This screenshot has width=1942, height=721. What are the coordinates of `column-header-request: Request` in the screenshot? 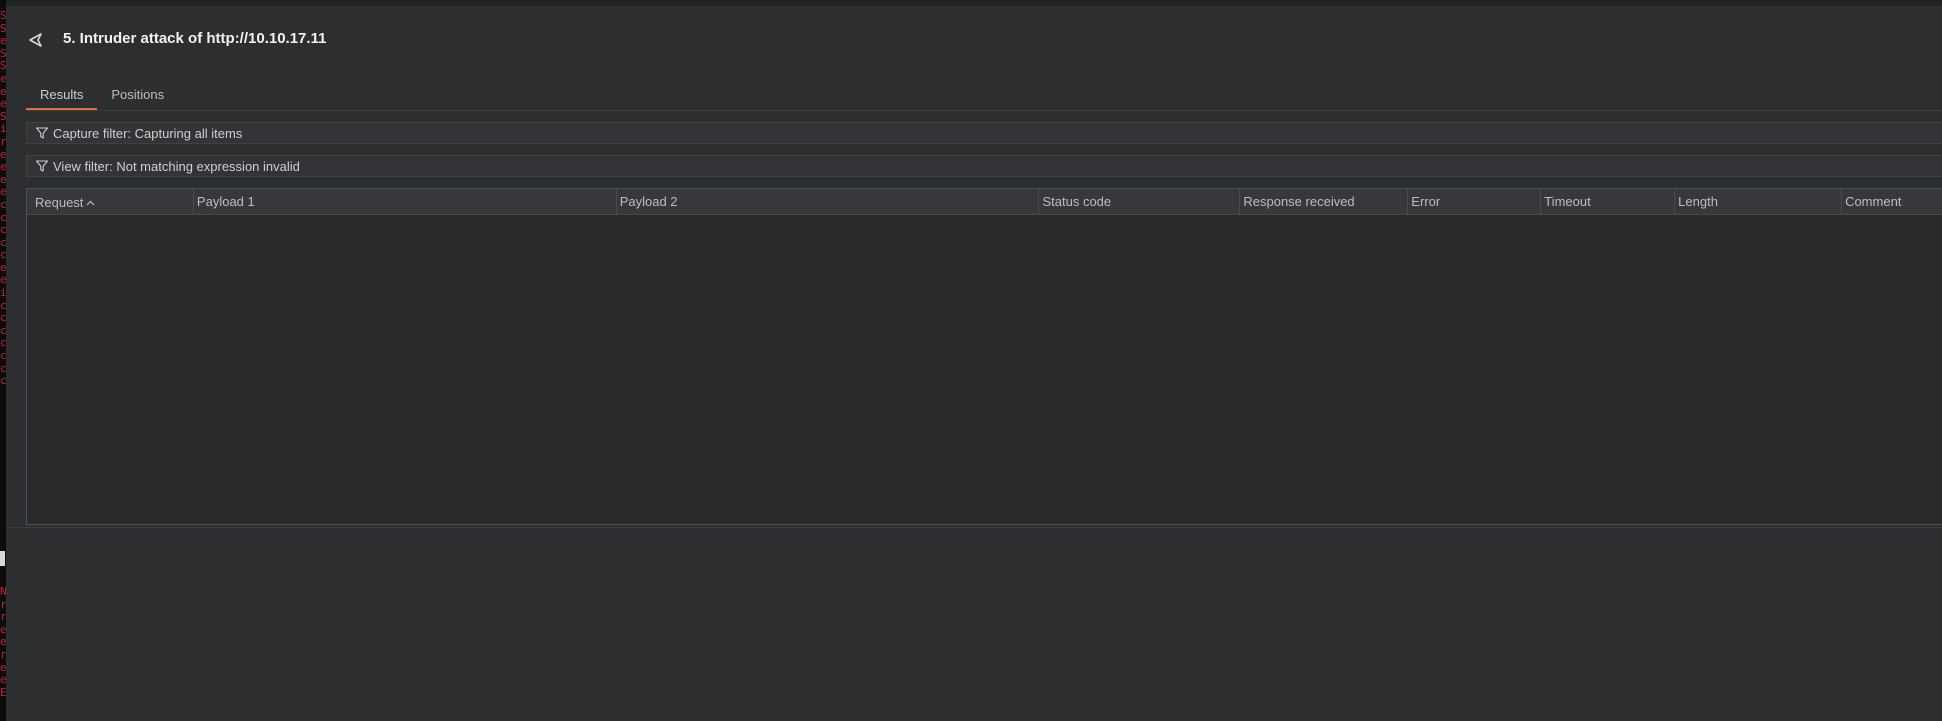 It's located at (110, 201).